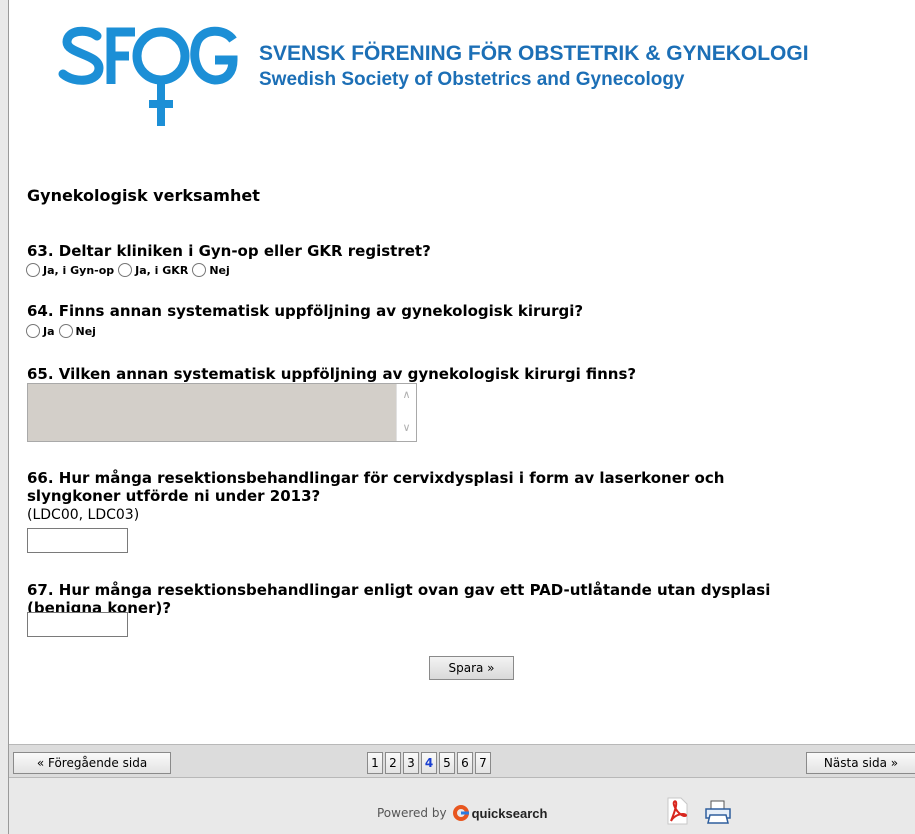 The width and height of the screenshot is (915, 834). I want to click on page-button: 5, so click(447, 763).